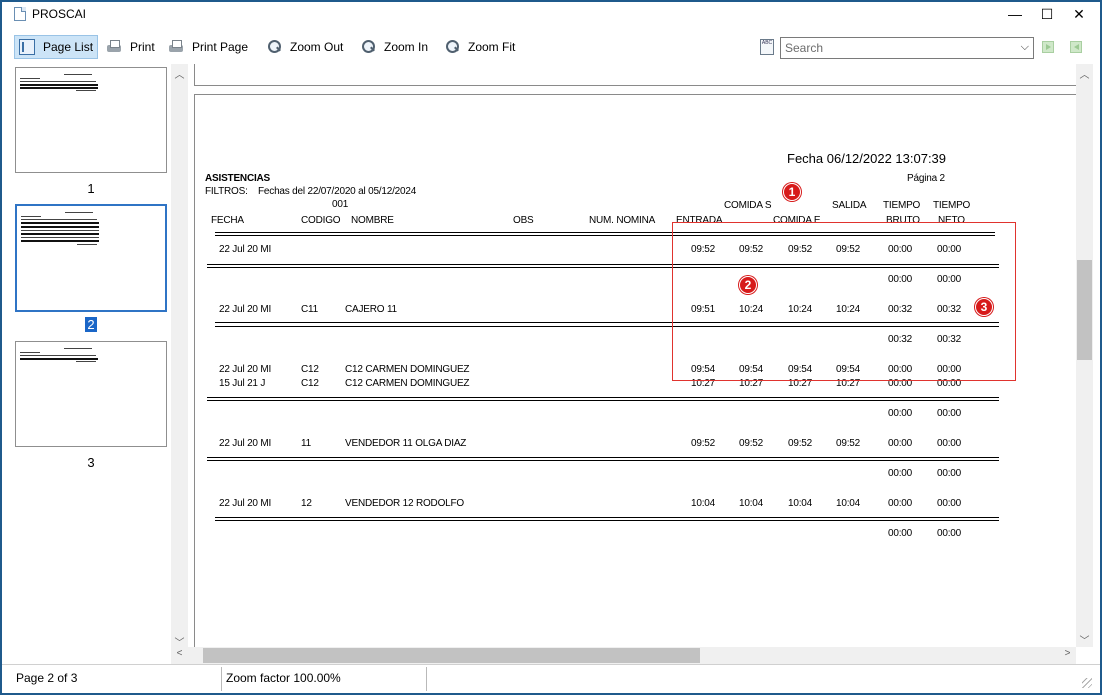 Image resolution: width=1102 pixels, height=695 pixels. What do you see at coordinates (551, 14) in the screenshot?
I see `title-bar: PROSCAI — ☐ ✕` at bounding box center [551, 14].